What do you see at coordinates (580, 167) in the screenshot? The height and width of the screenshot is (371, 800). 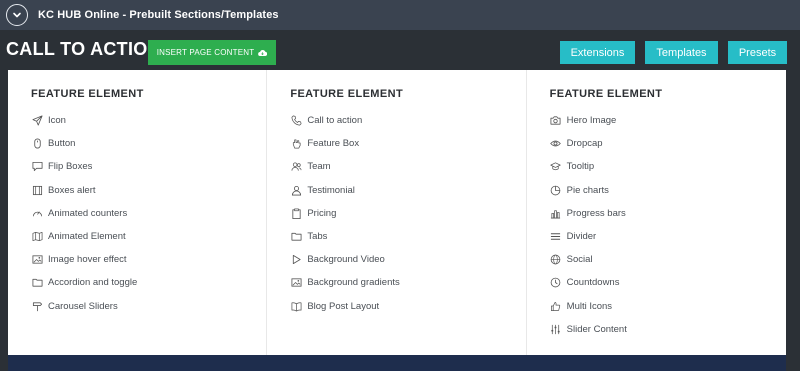 I see `element-item-label: Tooltip` at bounding box center [580, 167].